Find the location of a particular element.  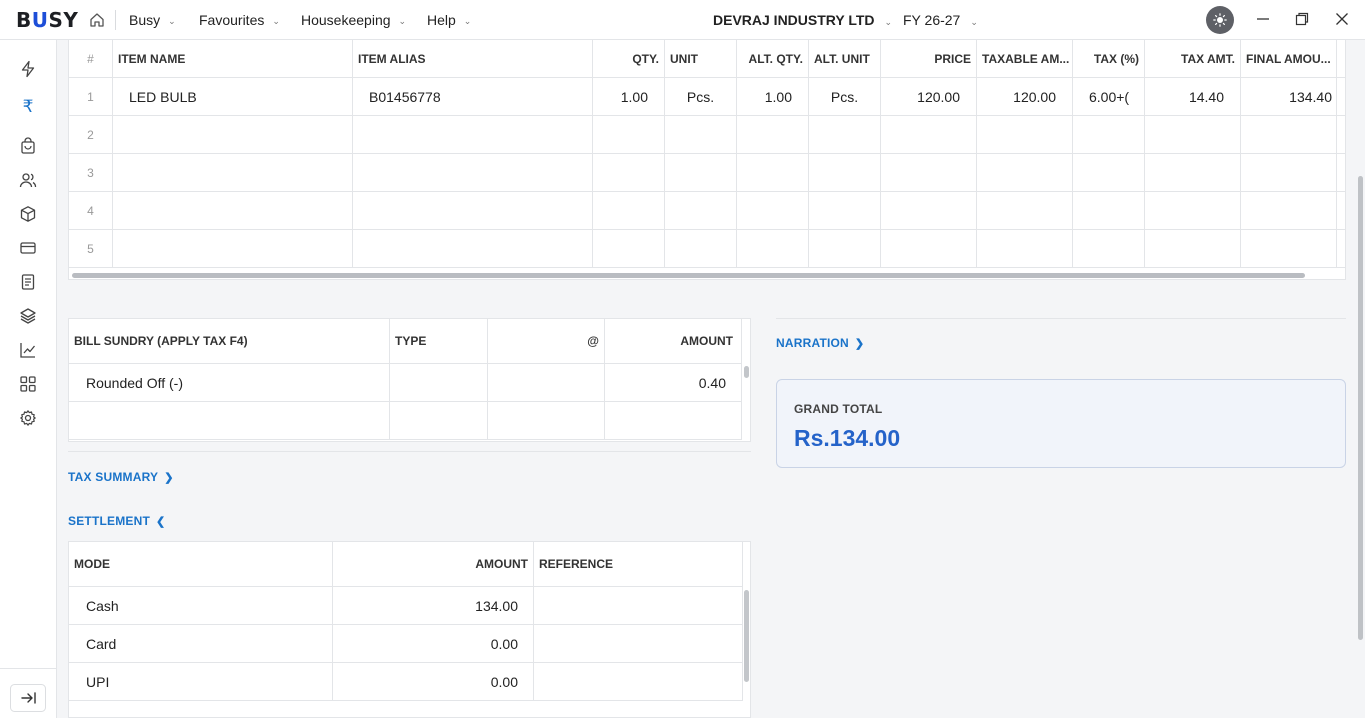

tax-amount-cell: 14.40 is located at coordinates (1193, 96).